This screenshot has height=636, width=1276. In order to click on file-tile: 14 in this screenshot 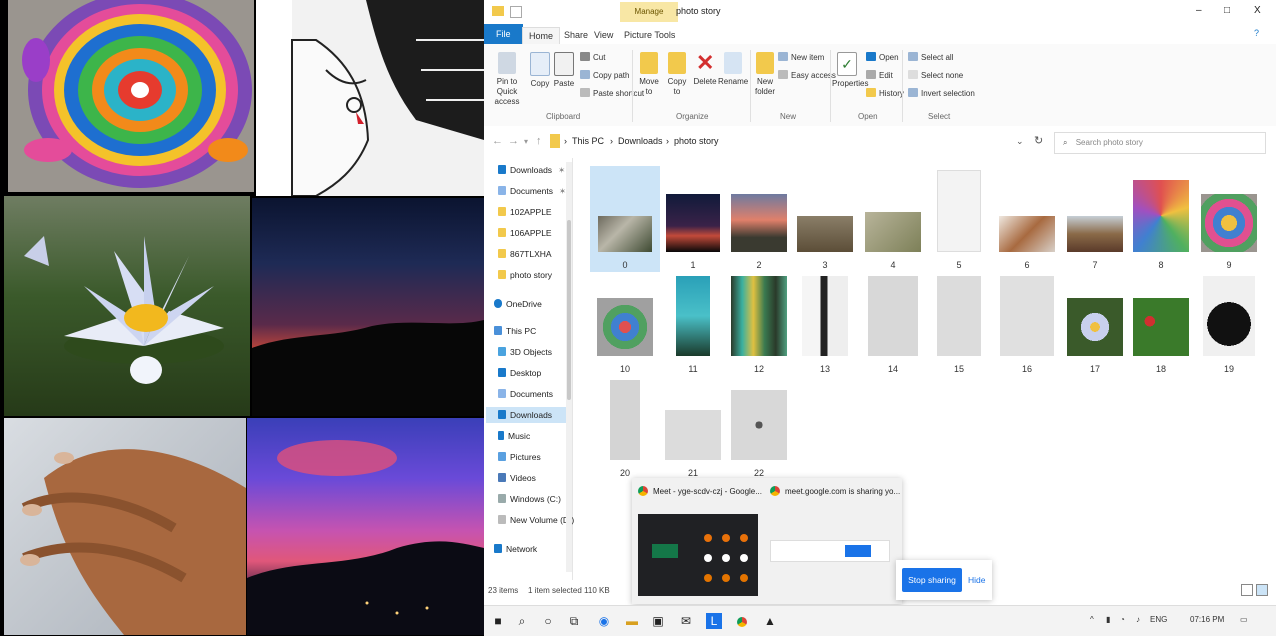, I will do `click(893, 323)`.